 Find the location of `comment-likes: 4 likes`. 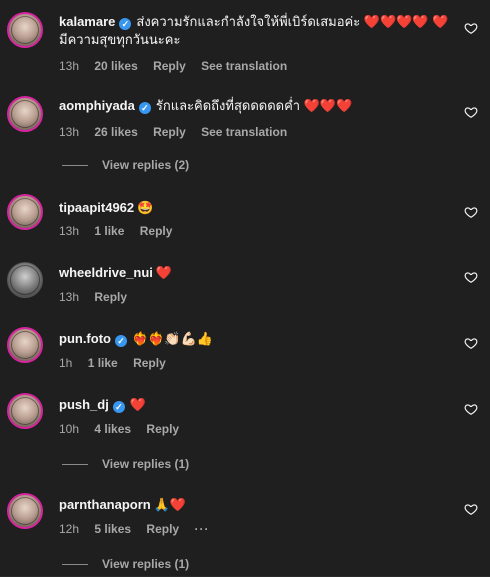

comment-likes: 4 likes is located at coordinates (112, 429).